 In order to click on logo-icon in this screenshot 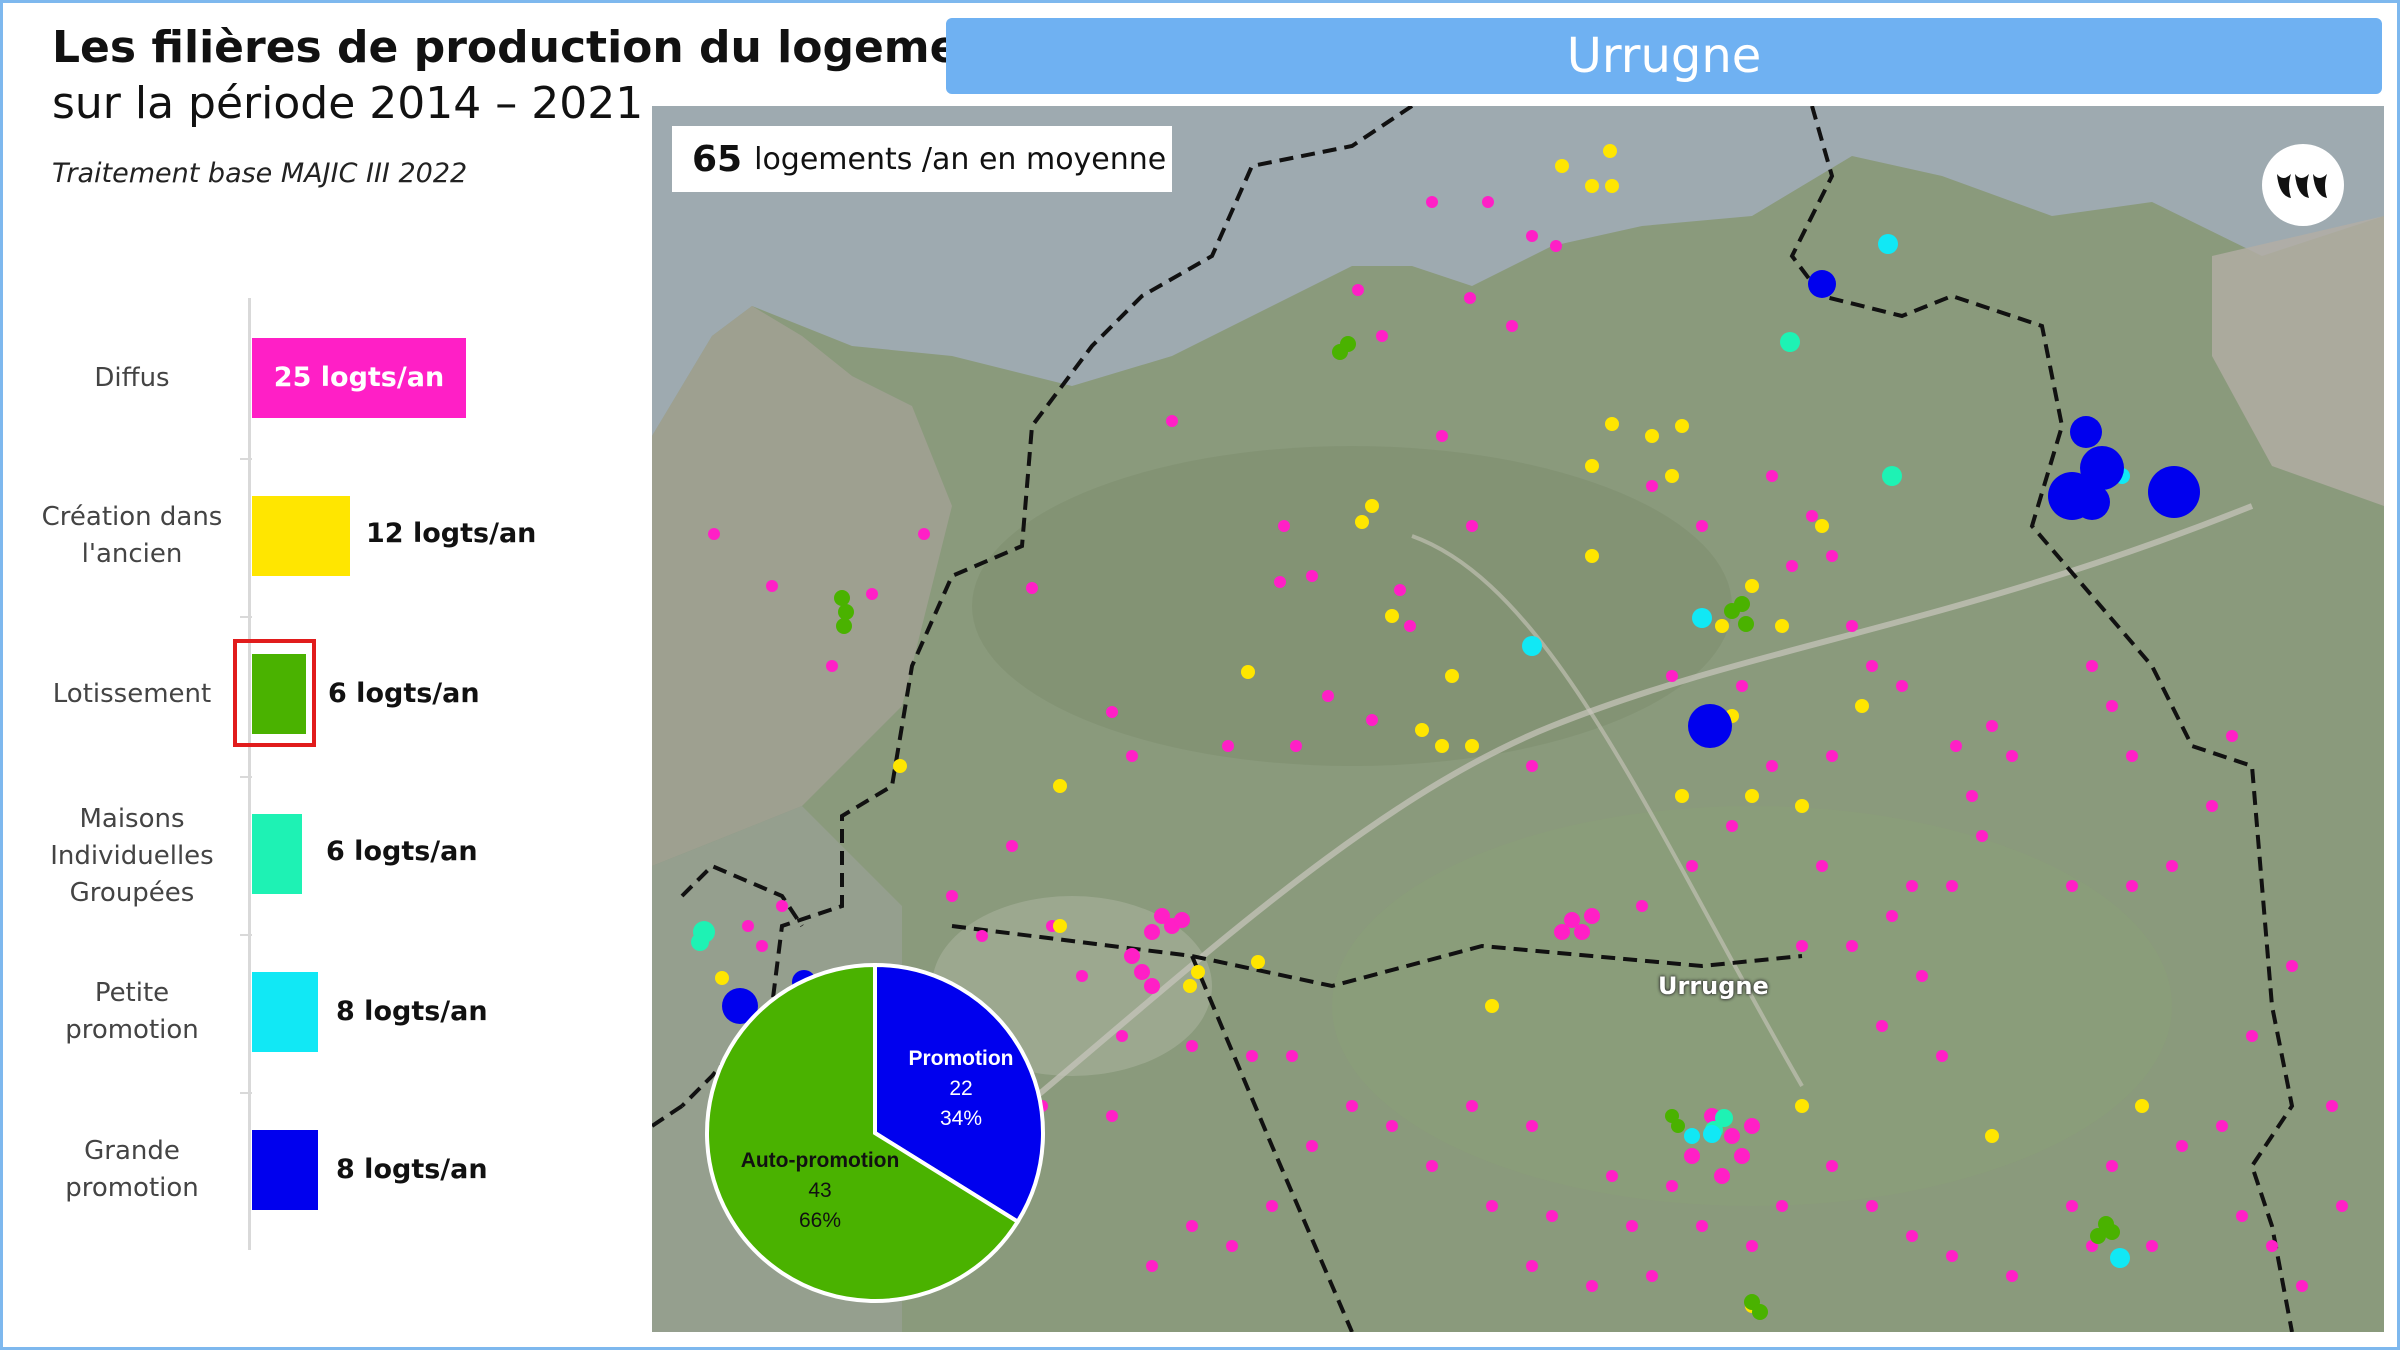, I will do `click(2302, 186)`.